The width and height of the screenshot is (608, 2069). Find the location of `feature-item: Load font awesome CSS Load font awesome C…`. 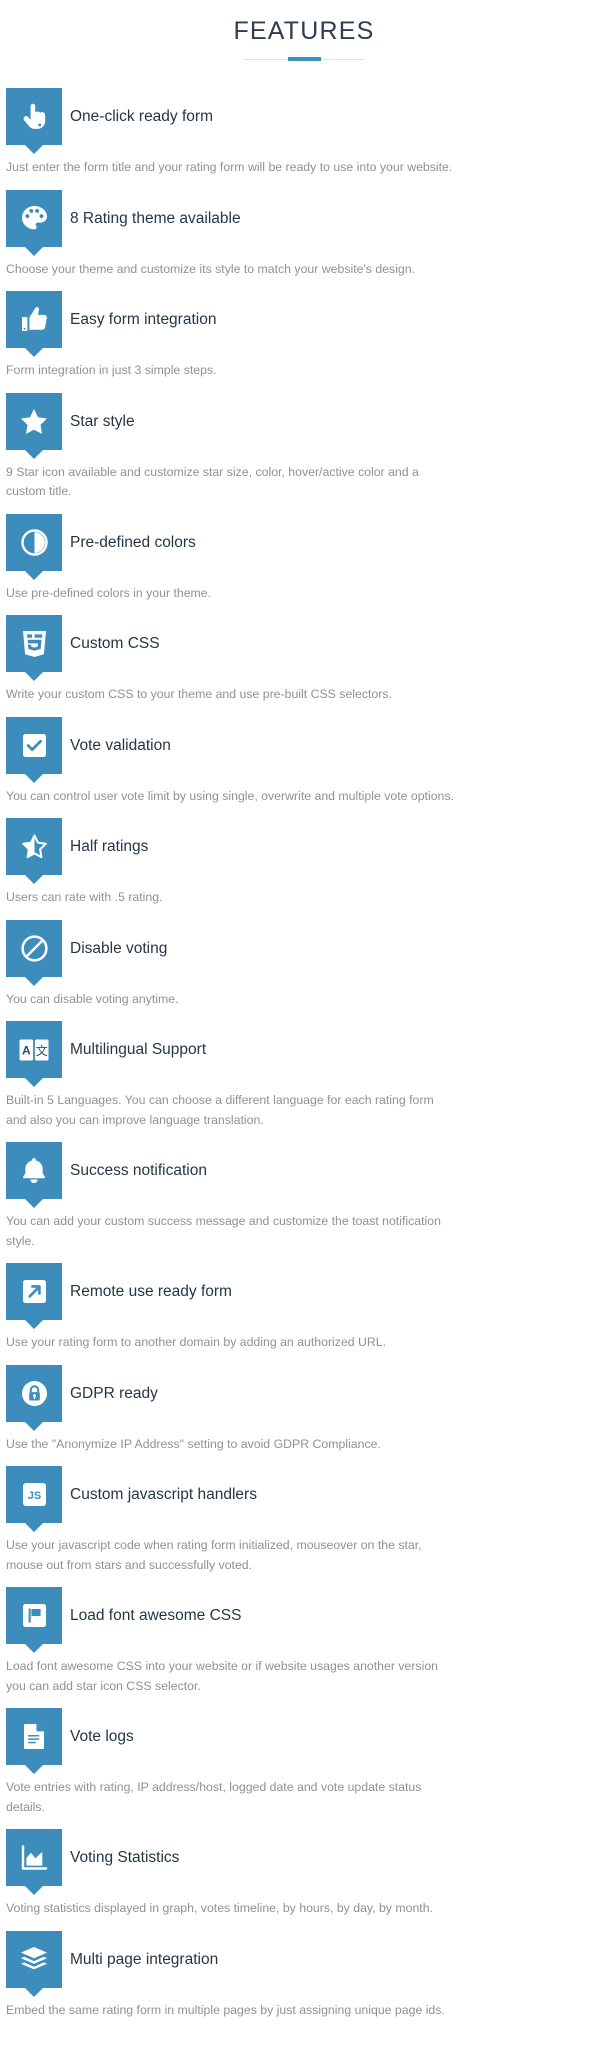

feature-item: Load font awesome CSS Load font awesome C… is located at coordinates (304, 1641).